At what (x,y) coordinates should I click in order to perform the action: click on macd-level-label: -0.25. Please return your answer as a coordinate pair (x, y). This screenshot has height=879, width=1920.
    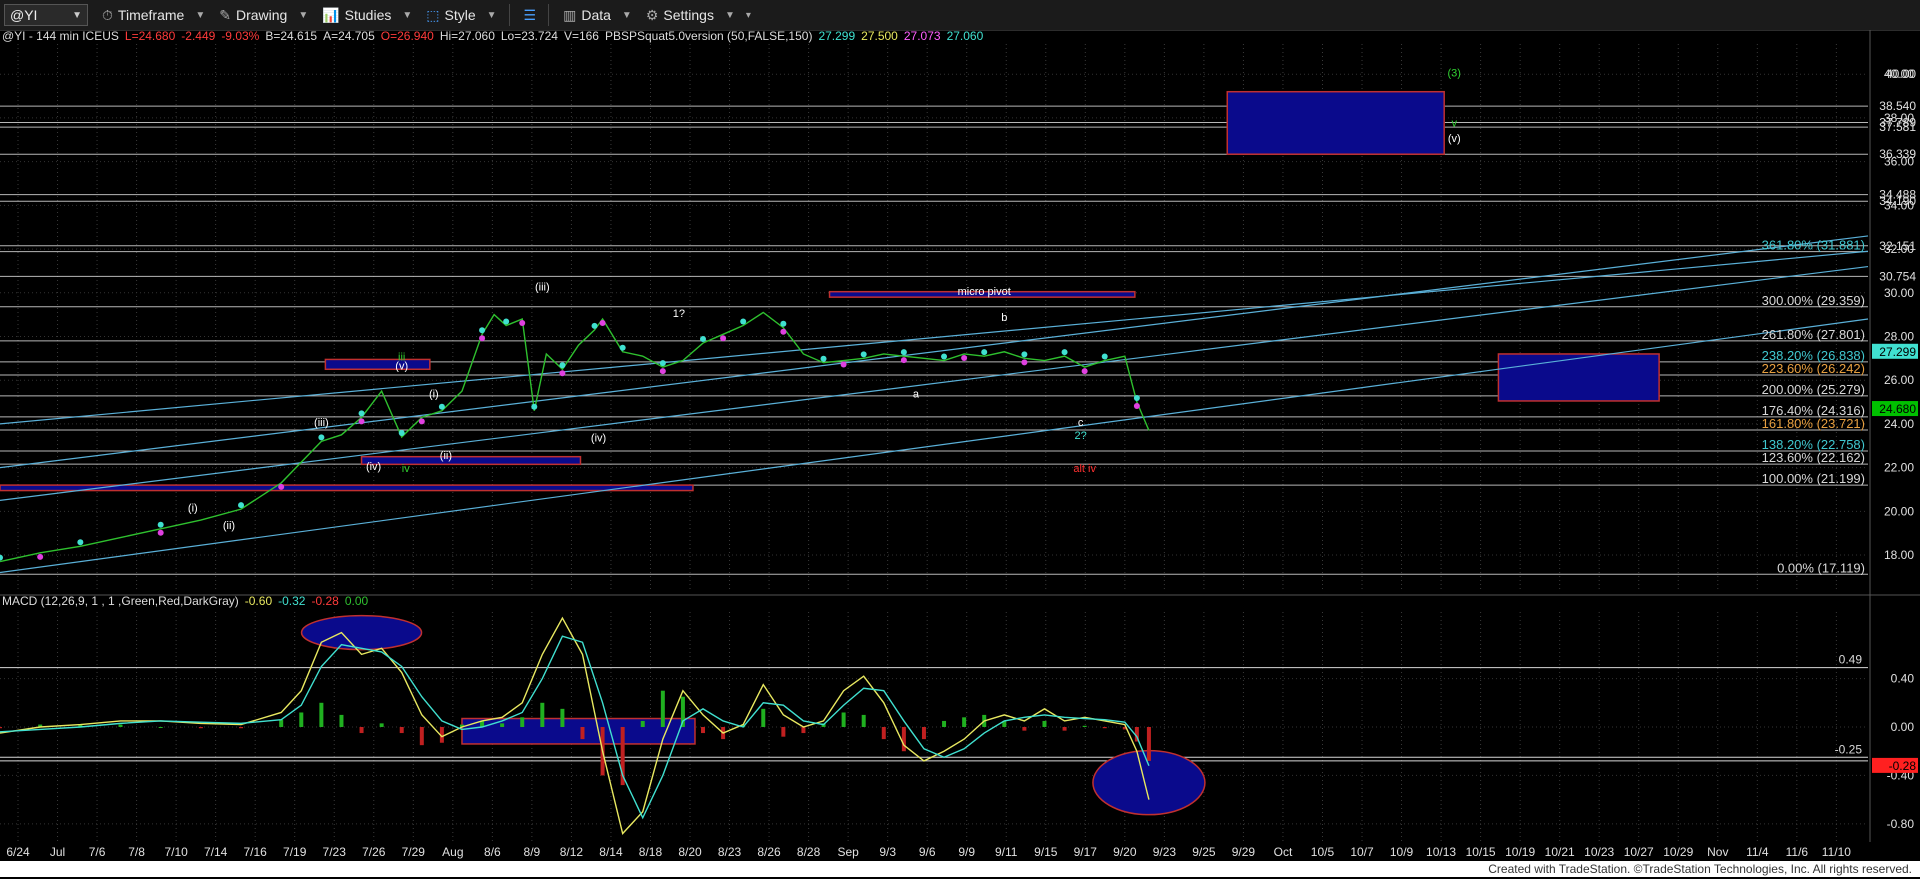
    Looking at the image, I should click on (1849, 749).